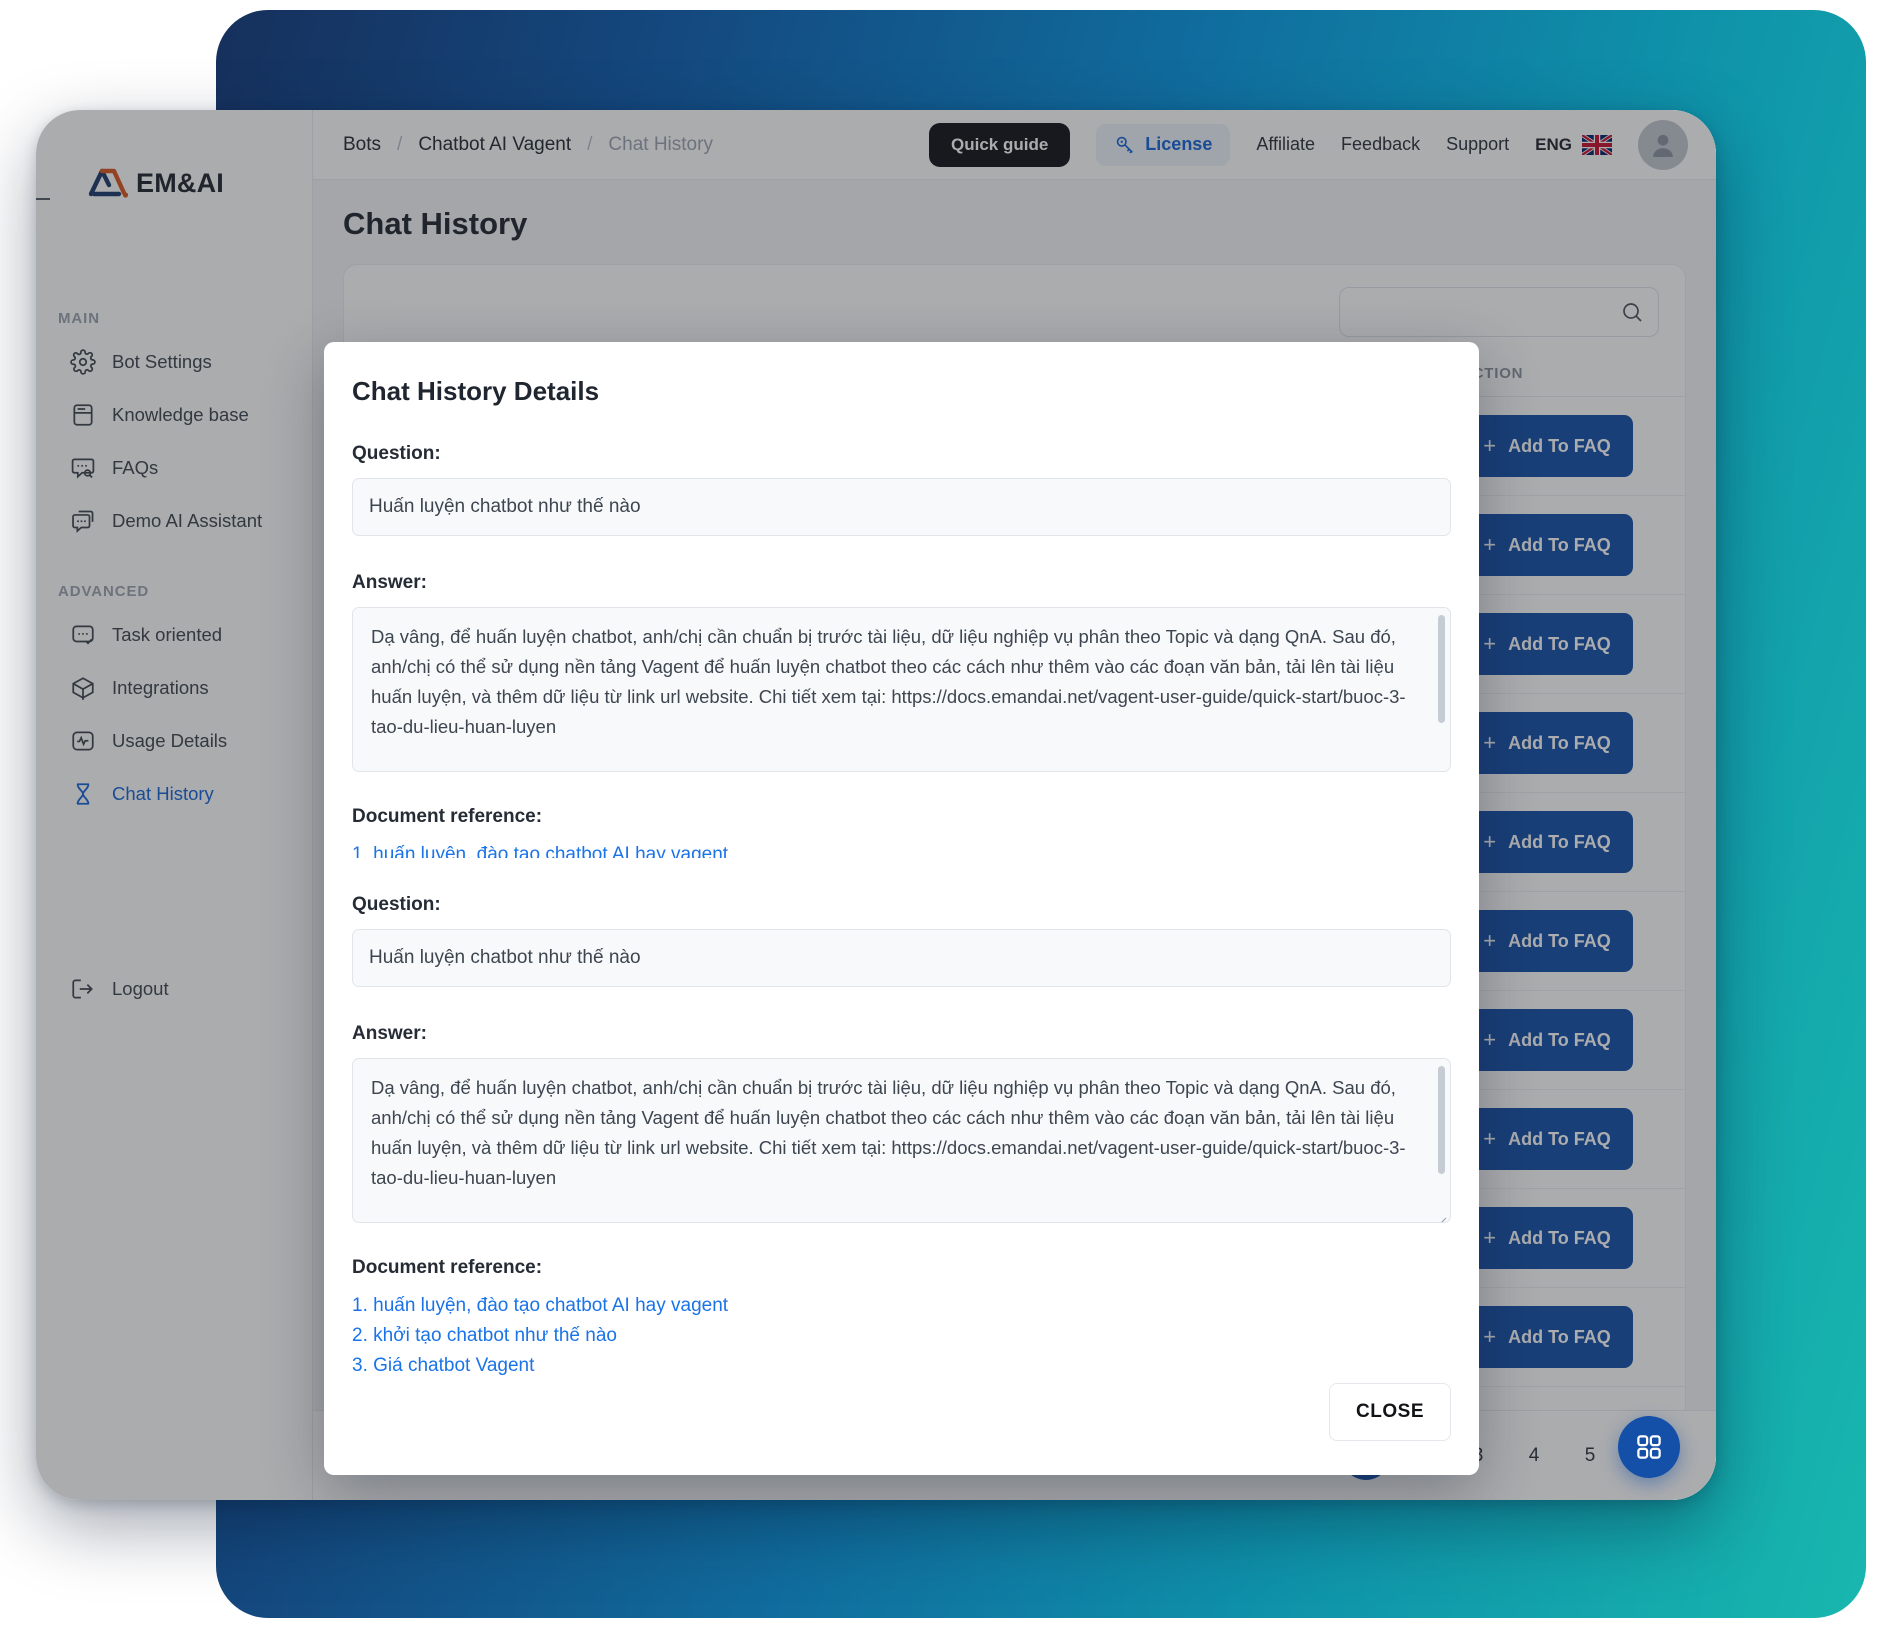 This screenshot has width=1880, height=1625. Describe the element at coordinates (901, 1429) in the screenshot. I see `modal-footer: CLOSE` at that location.